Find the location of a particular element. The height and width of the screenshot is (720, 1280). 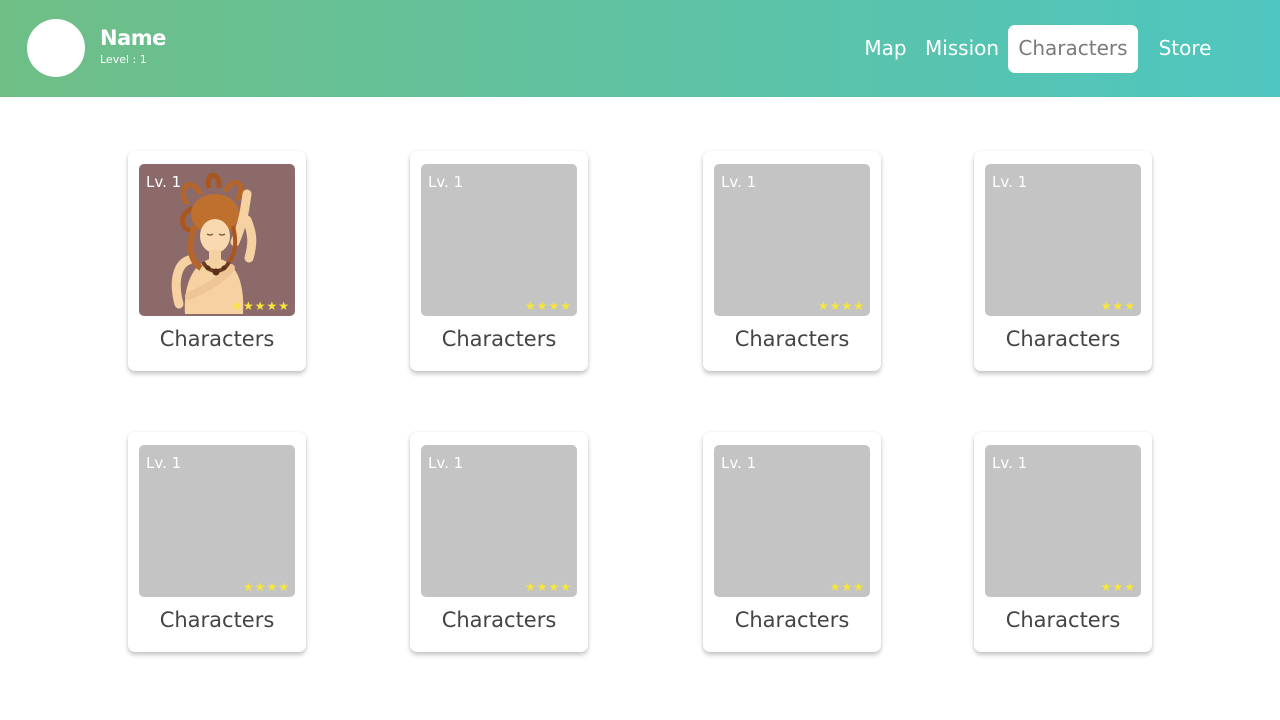

nav-store: Store is located at coordinates (1185, 49).